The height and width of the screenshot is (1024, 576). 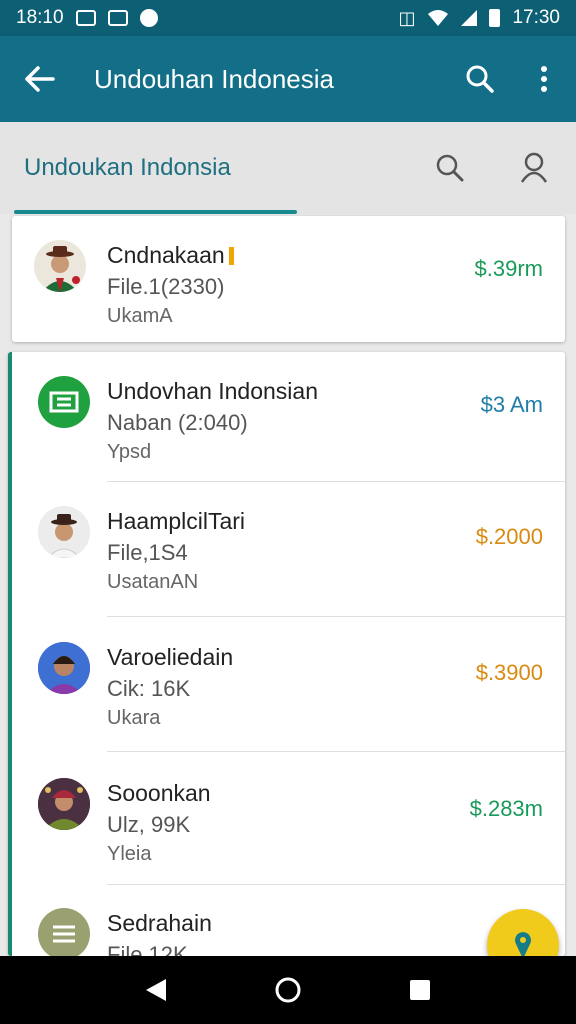 What do you see at coordinates (149, 824) in the screenshot?
I see `item-meta: Ulz, 99K` at bounding box center [149, 824].